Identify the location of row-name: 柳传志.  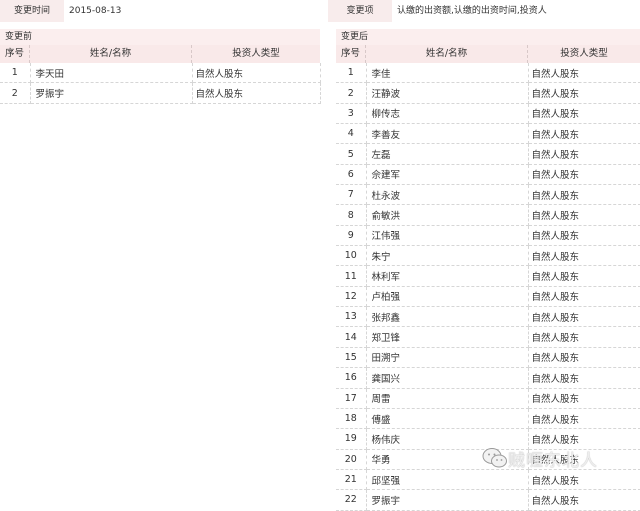
(447, 114).